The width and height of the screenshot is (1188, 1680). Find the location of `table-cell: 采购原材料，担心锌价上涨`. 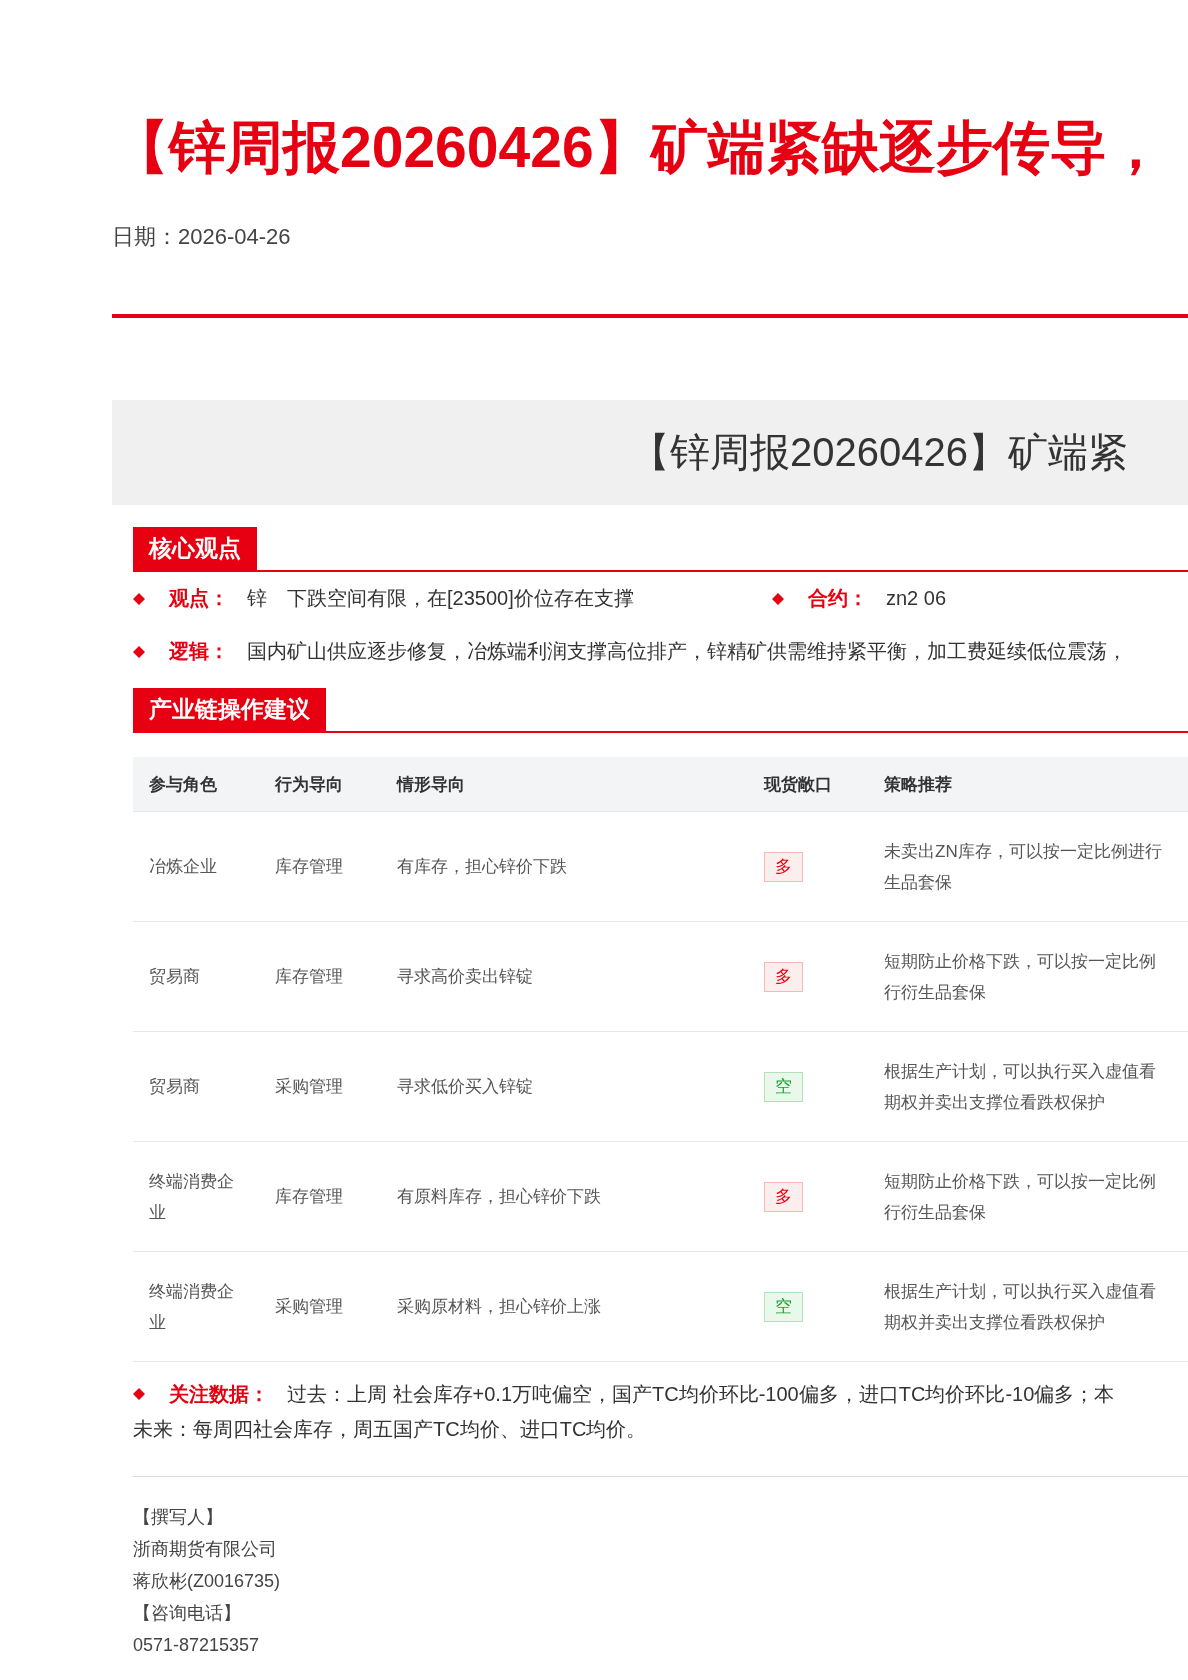

table-cell: 采购原材料，担心锌价上涨 is located at coordinates (499, 1306).